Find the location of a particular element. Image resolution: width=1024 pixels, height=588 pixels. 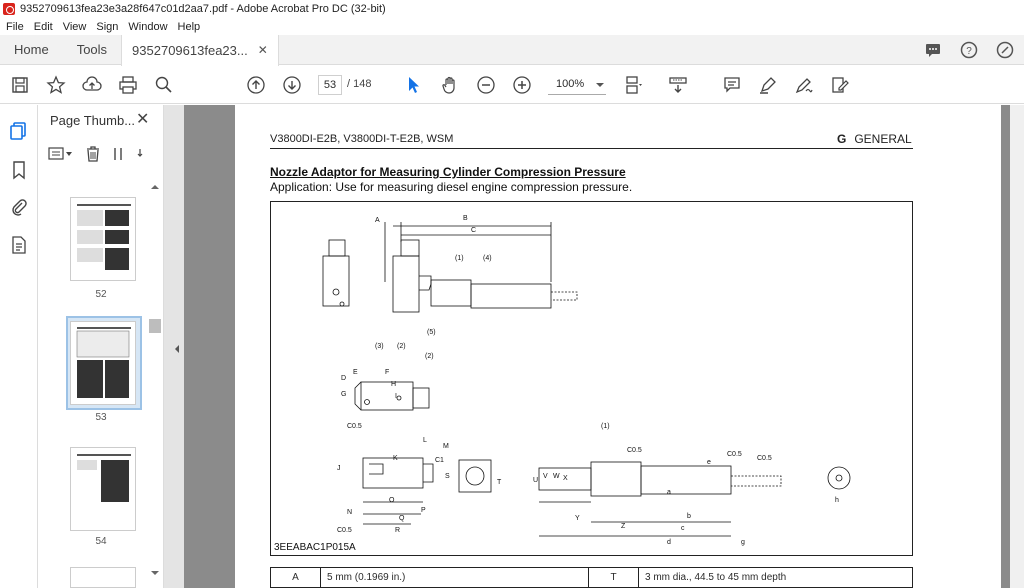

label-C05-d: C0.5 is located at coordinates (734, 454).